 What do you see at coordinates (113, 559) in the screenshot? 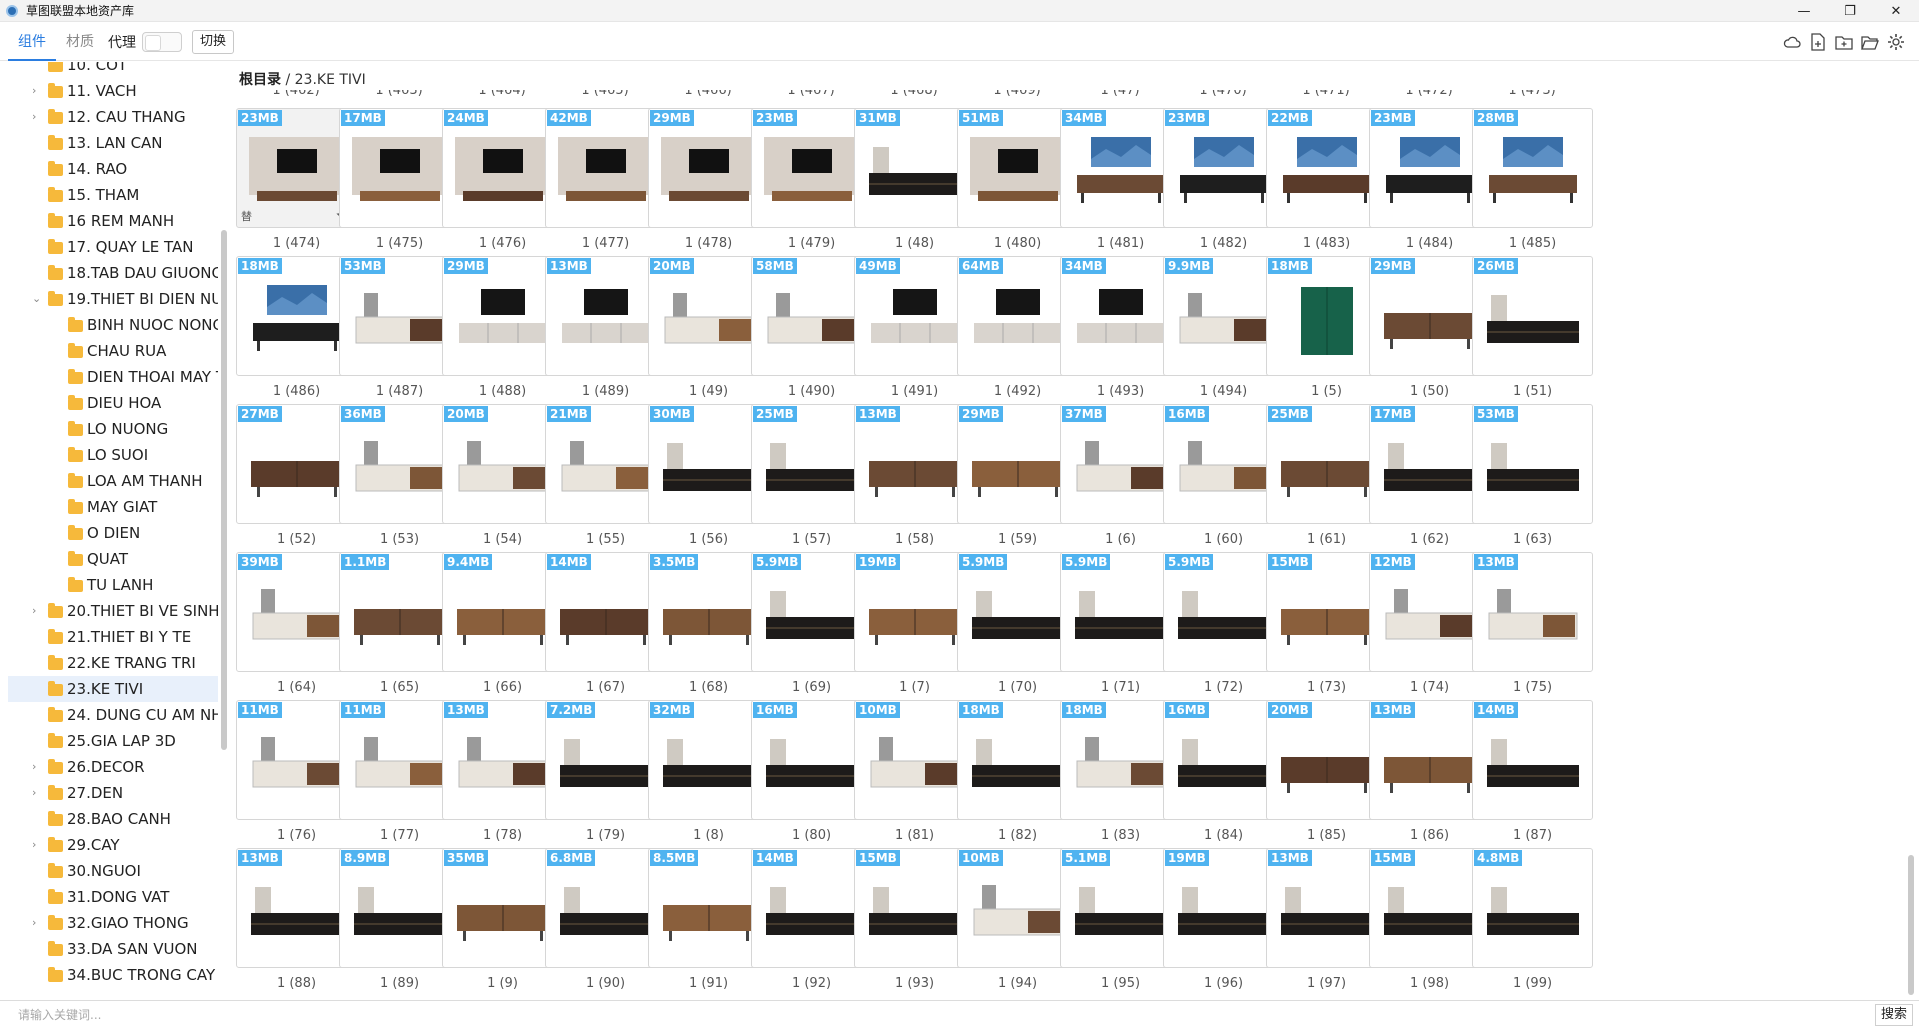
I see `sidebar-item: QUAT` at bounding box center [113, 559].